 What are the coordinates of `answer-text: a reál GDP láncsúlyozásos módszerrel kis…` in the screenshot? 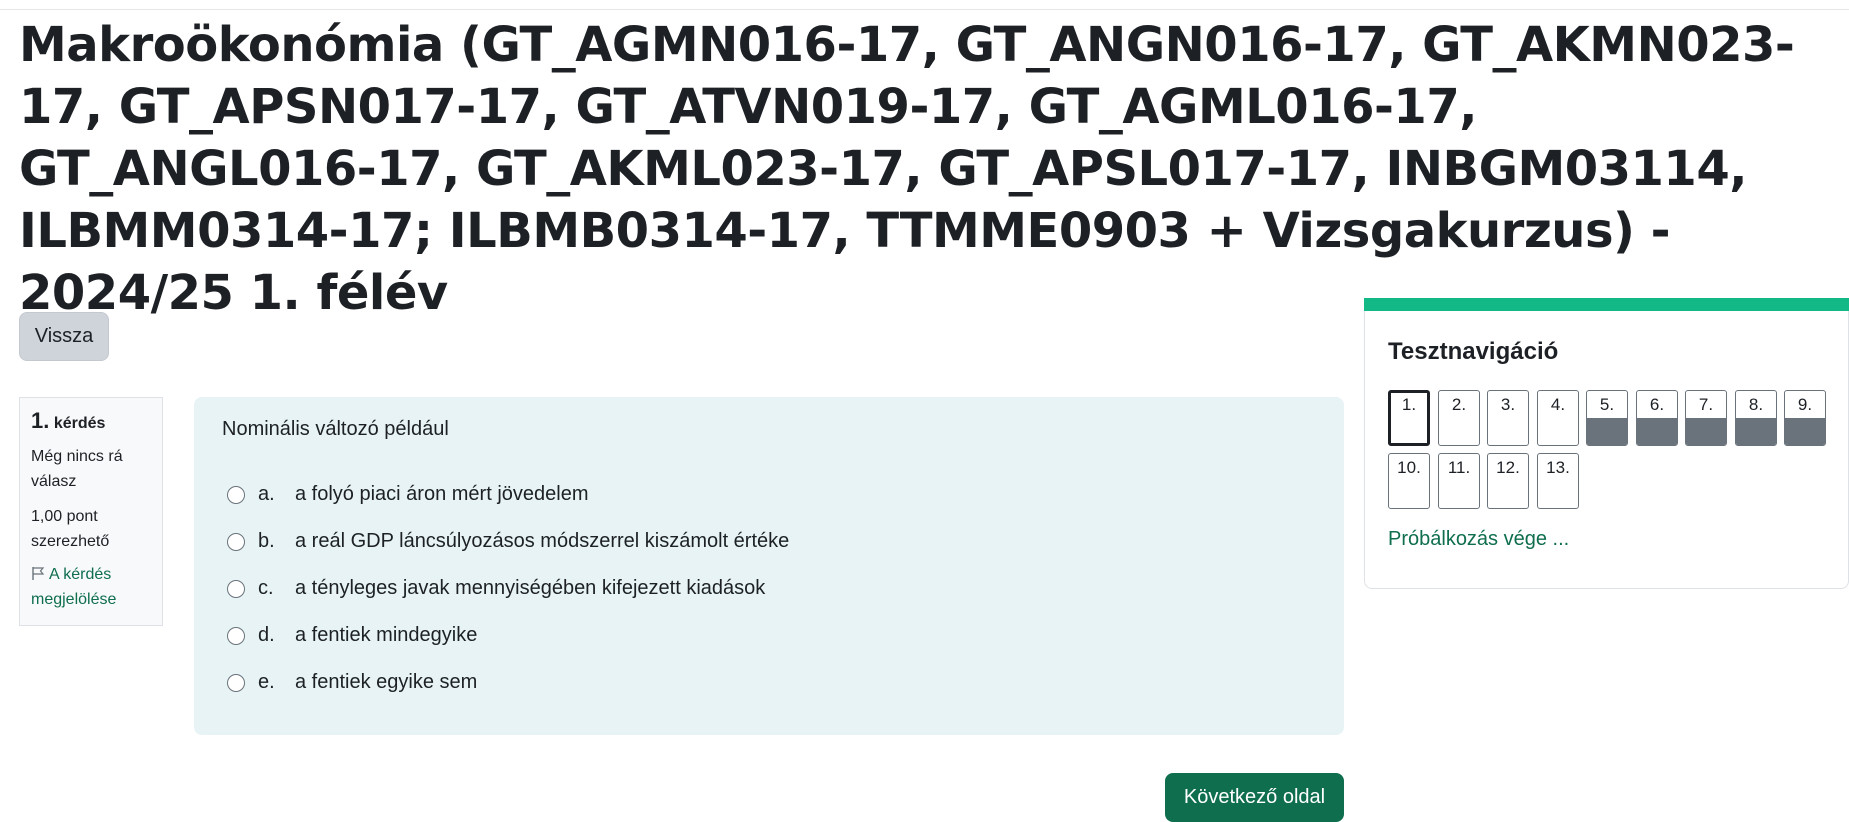 It's located at (542, 541).